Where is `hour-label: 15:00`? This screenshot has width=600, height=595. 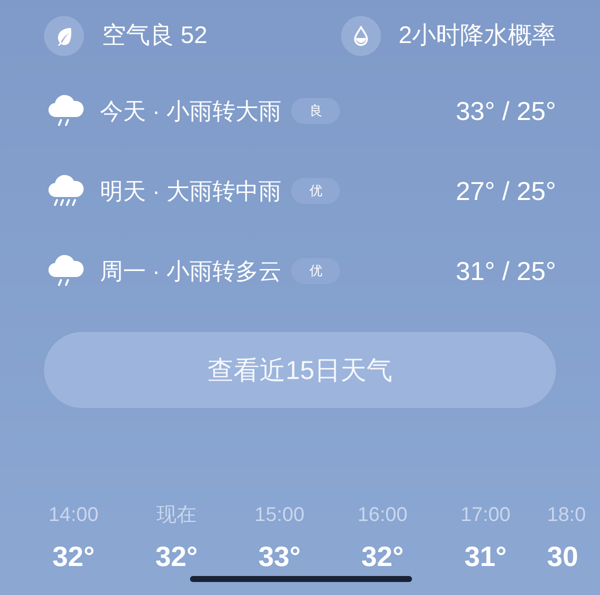 hour-label: 15:00 is located at coordinates (279, 515).